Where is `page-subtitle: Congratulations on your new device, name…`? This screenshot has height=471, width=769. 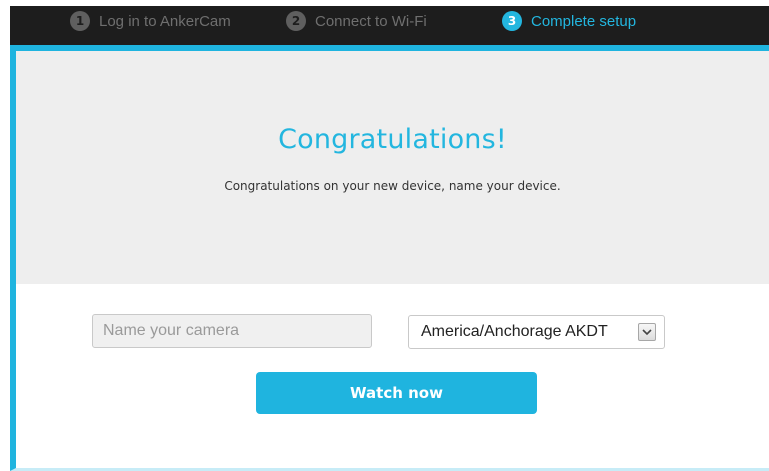
page-subtitle: Congratulations on your new device, name… is located at coordinates (392, 186).